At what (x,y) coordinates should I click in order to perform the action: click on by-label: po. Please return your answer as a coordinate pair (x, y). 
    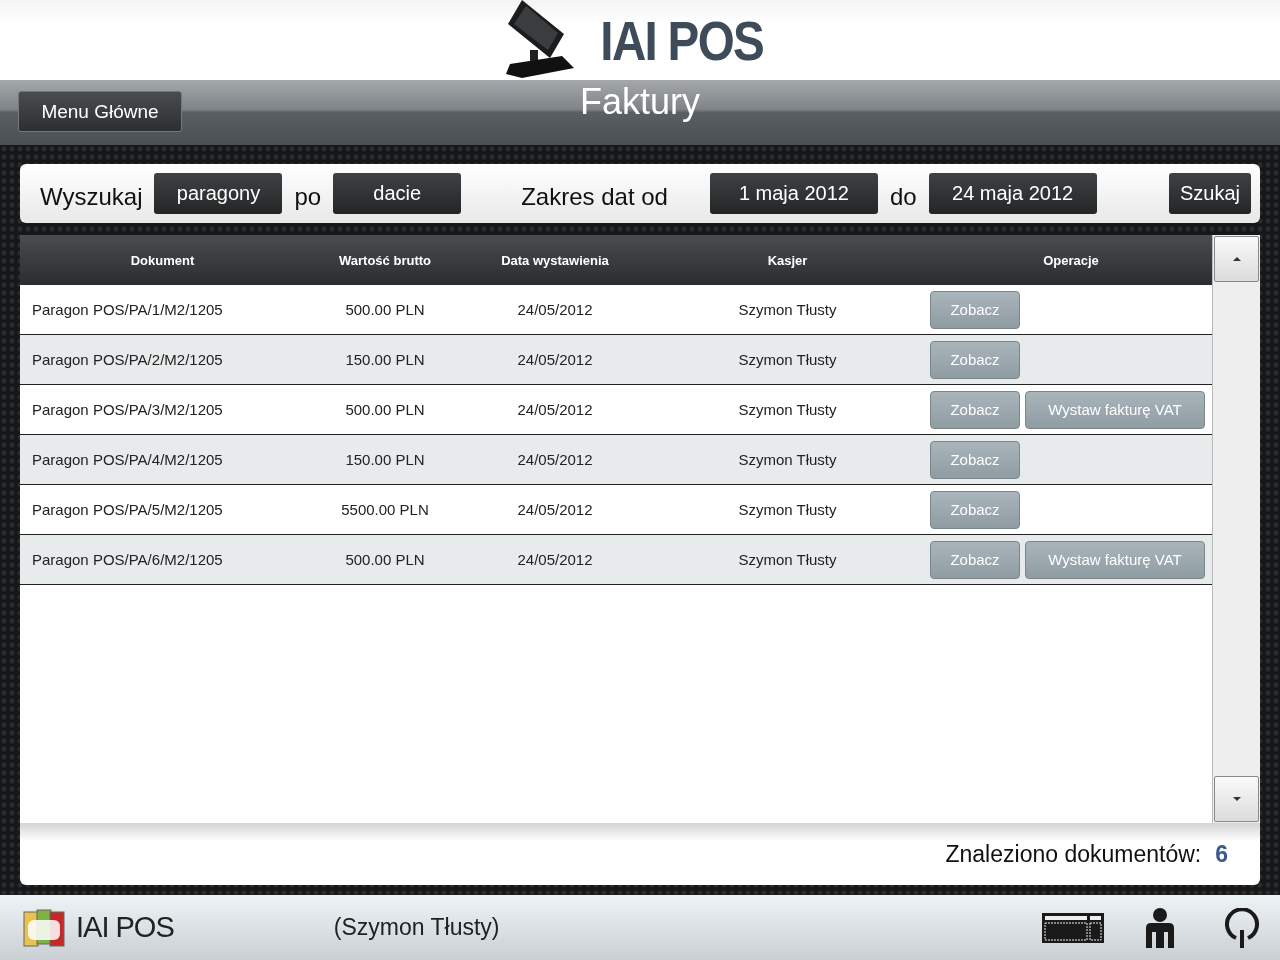
    Looking at the image, I should click on (308, 196).